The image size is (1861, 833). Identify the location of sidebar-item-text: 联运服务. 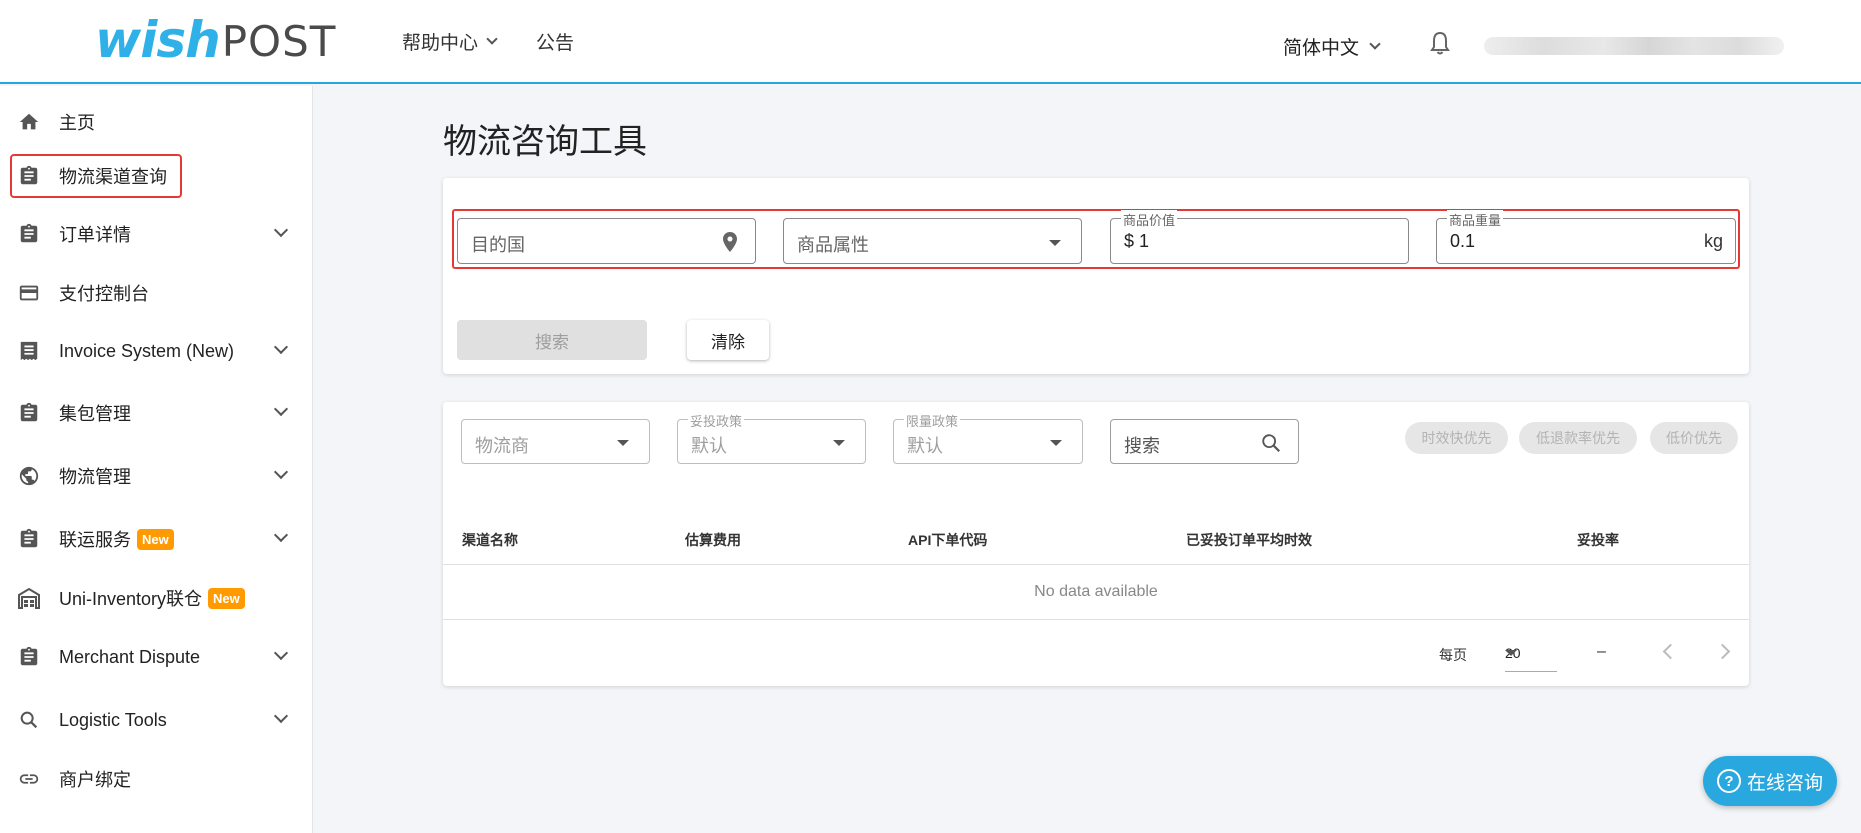
(95, 540).